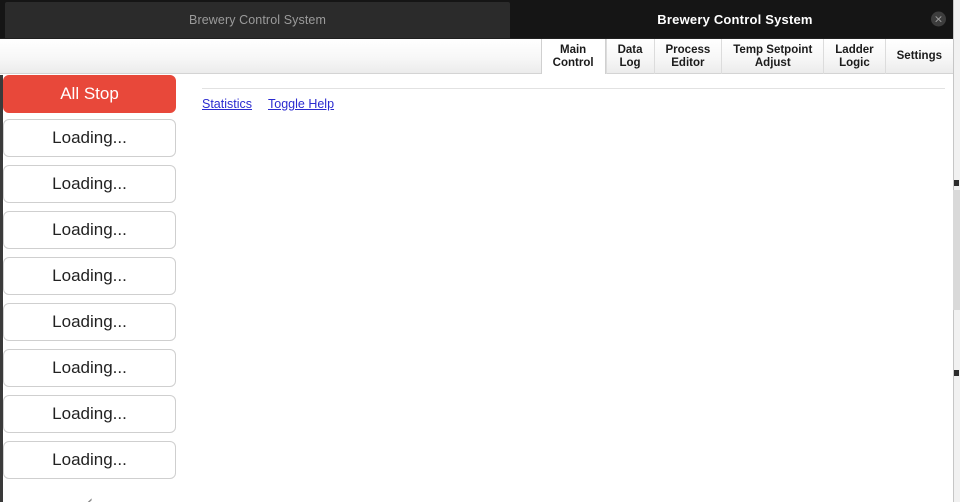 The width and height of the screenshot is (960, 502). Describe the element at coordinates (89, 94) in the screenshot. I see `all-stop-button: All Stop` at that location.